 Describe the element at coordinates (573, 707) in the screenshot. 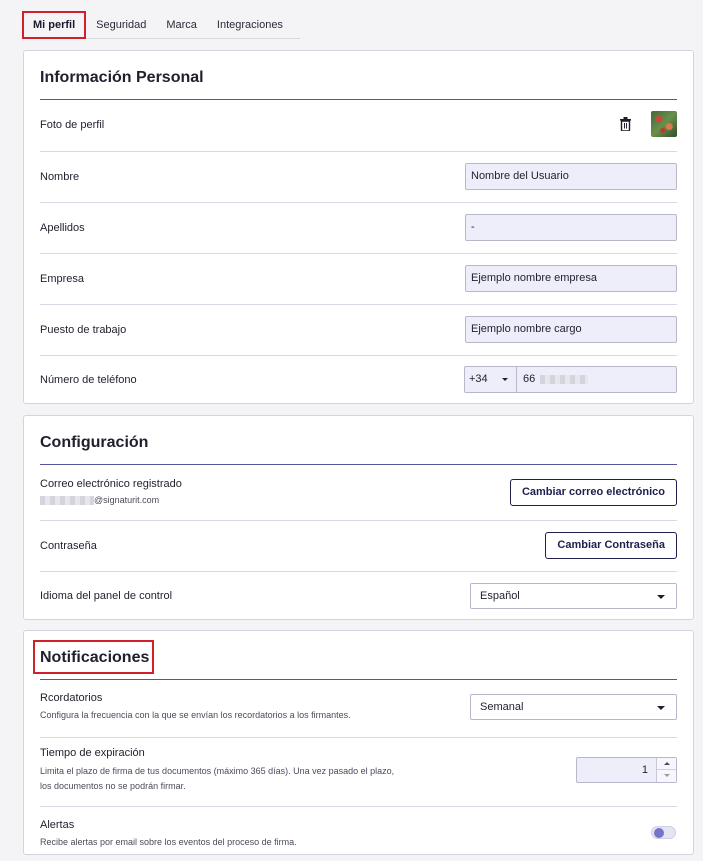

I see `reminders-frequency-select: Semanal` at that location.